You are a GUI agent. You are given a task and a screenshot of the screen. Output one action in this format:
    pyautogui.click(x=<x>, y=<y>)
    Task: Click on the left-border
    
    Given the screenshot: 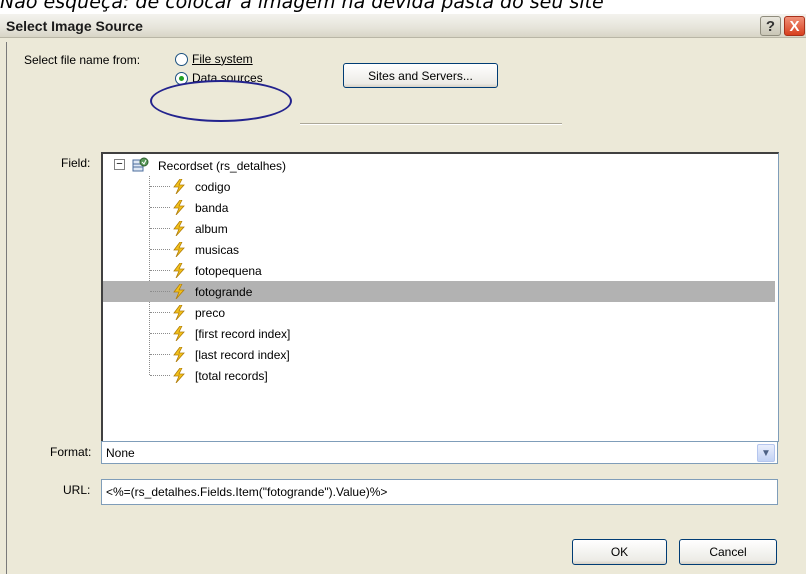 What is the action you would take?
    pyautogui.click(x=6, y=308)
    